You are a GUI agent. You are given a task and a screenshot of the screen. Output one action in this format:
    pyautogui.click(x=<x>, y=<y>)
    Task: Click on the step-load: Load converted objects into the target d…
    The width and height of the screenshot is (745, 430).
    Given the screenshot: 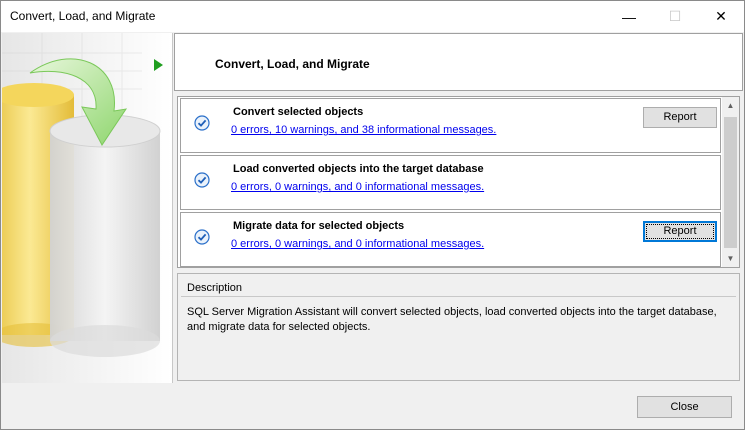 What is the action you would take?
    pyautogui.click(x=450, y=182)
    